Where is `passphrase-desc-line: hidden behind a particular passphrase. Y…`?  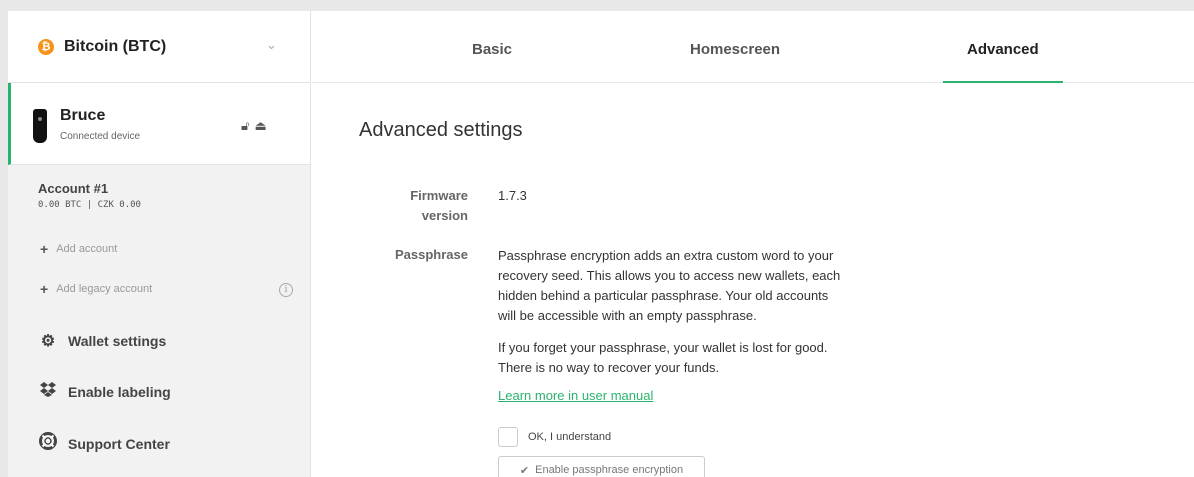 passphrase-desc-line: hidden behind a particular passphrase. Y… is located at coordinates (663, 295).